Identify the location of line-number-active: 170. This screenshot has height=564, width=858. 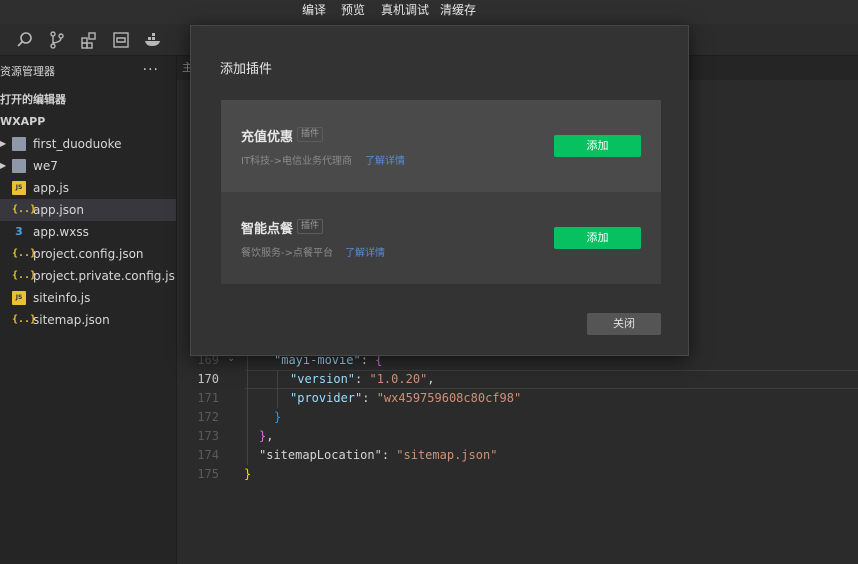
(208, 379).